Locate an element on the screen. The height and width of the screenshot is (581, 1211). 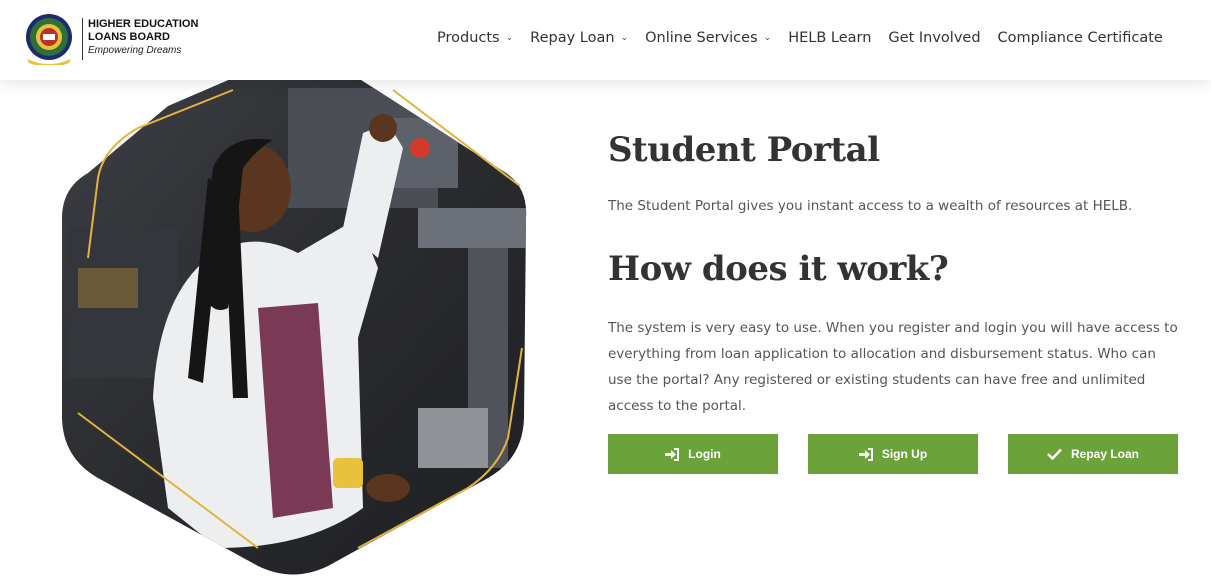
checkmark-icon is located at coordinates (1054, 454).